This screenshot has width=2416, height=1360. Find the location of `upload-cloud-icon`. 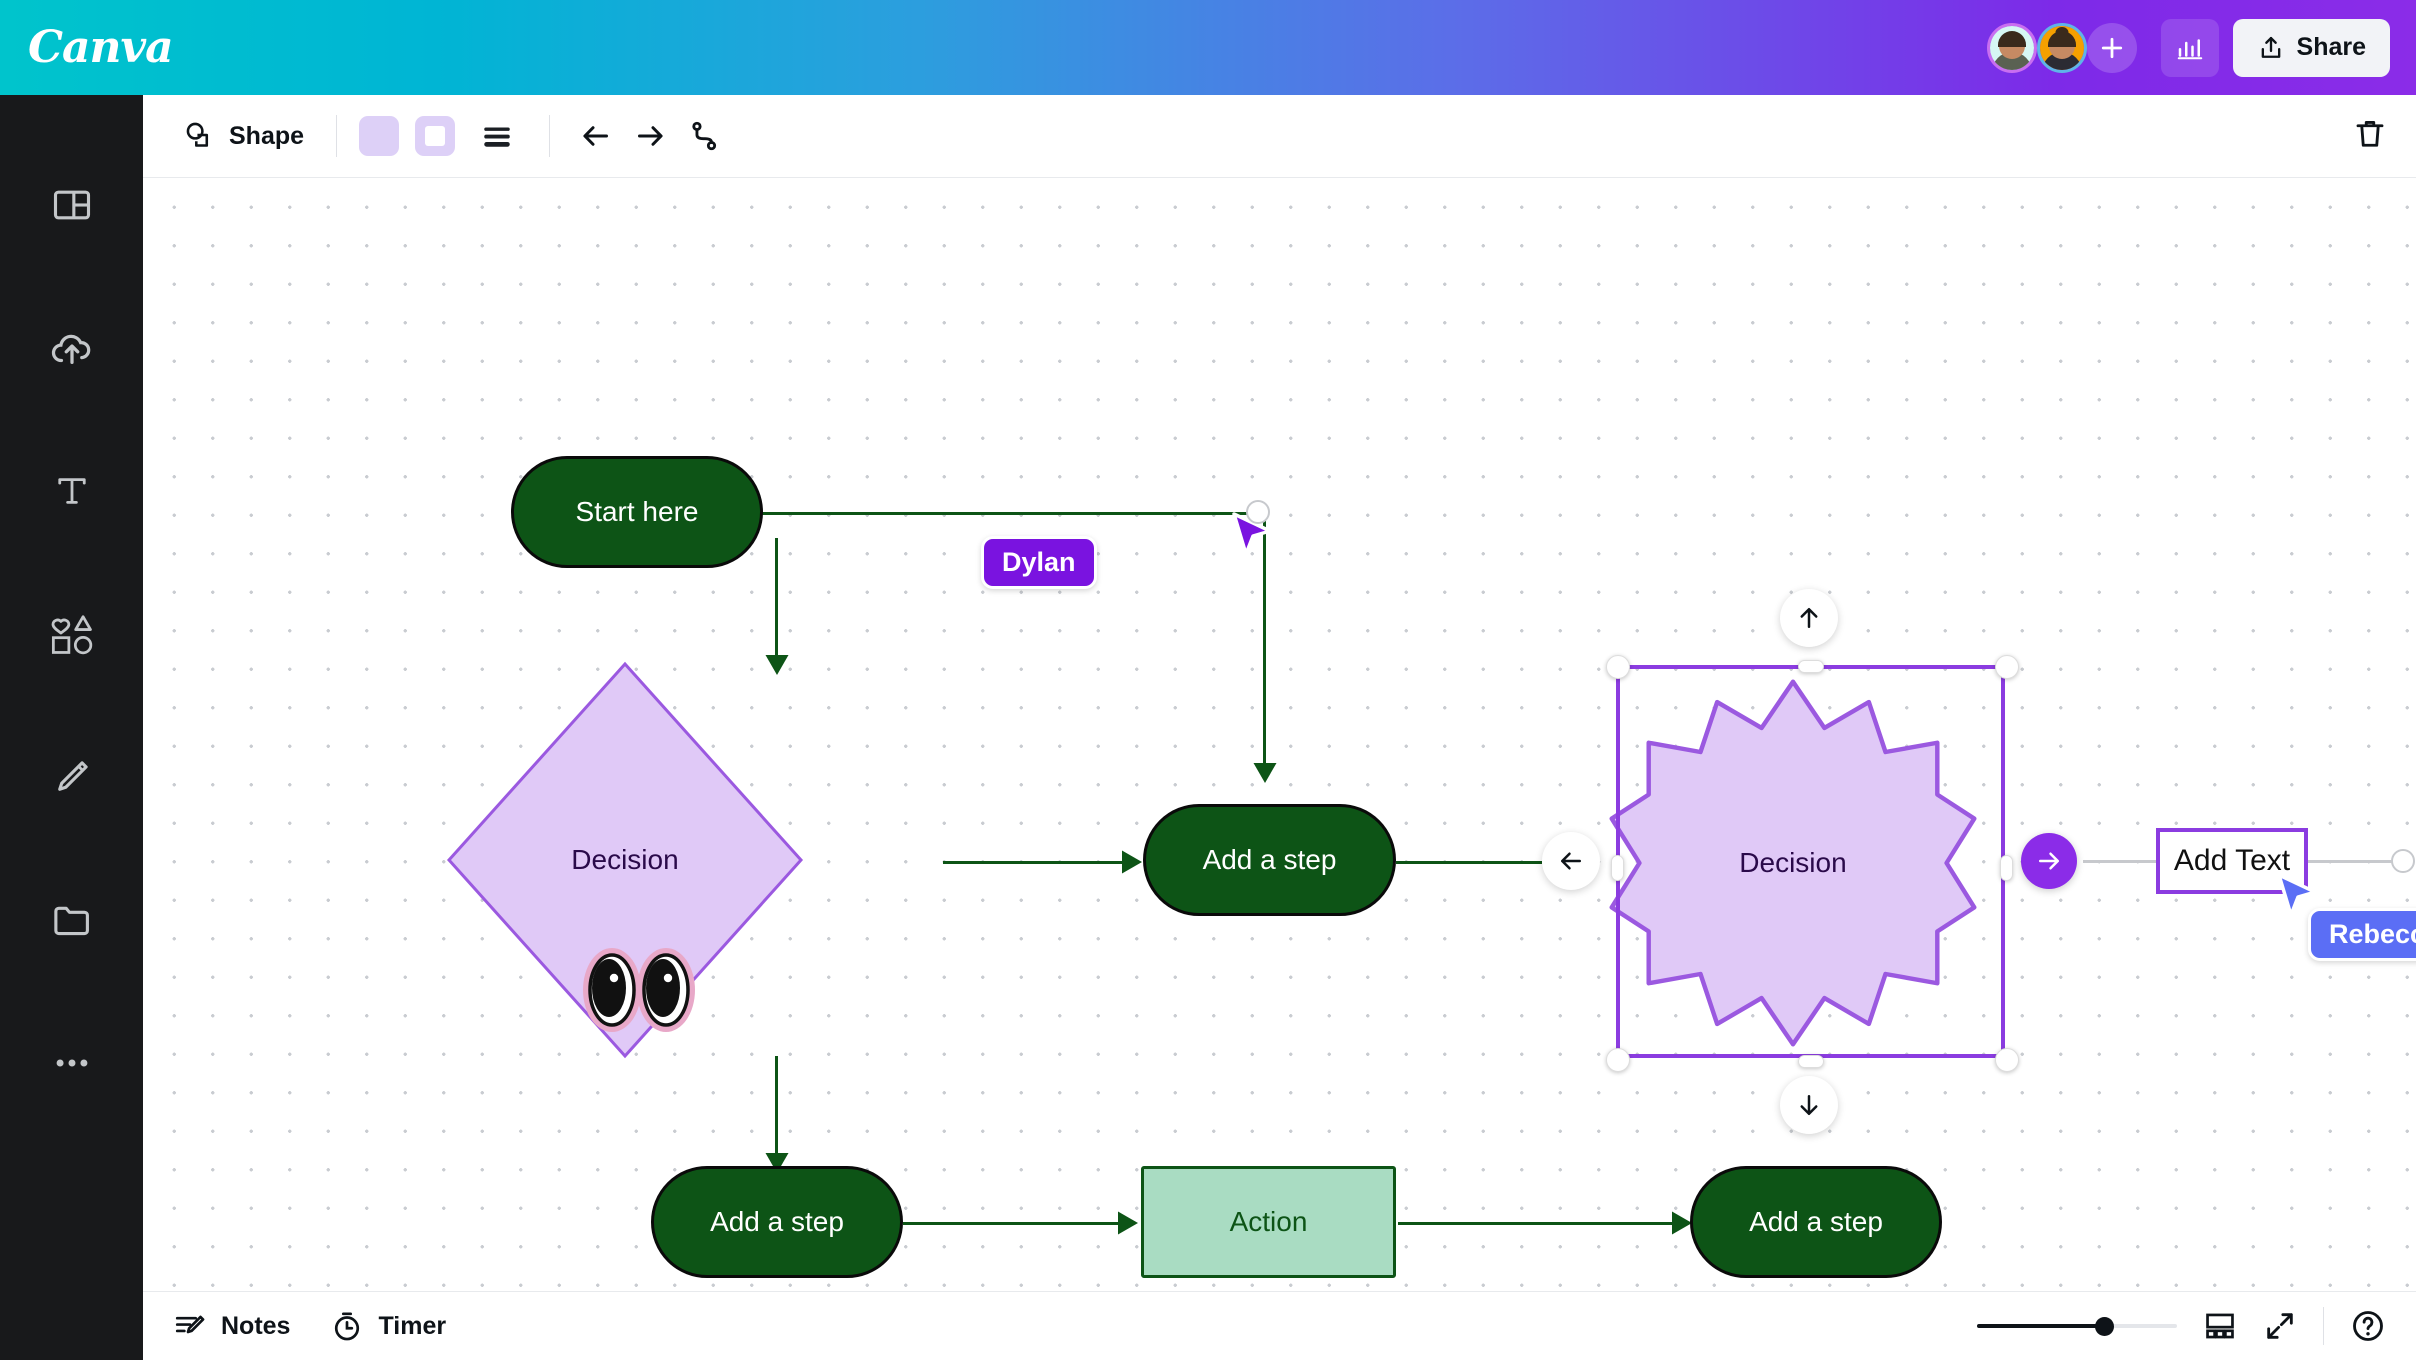

upload-cloud-icon is located at coordinates (70, 349).